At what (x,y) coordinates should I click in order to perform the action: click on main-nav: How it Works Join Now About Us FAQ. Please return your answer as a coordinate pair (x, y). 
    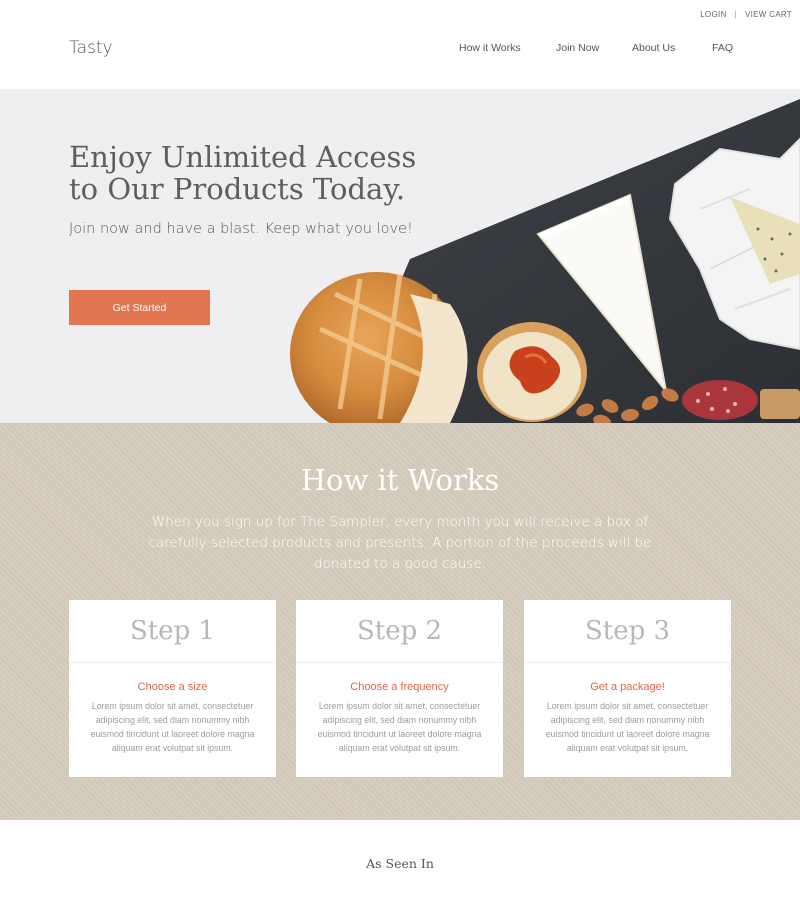
    Looking at the image, I should click on (400, 49).